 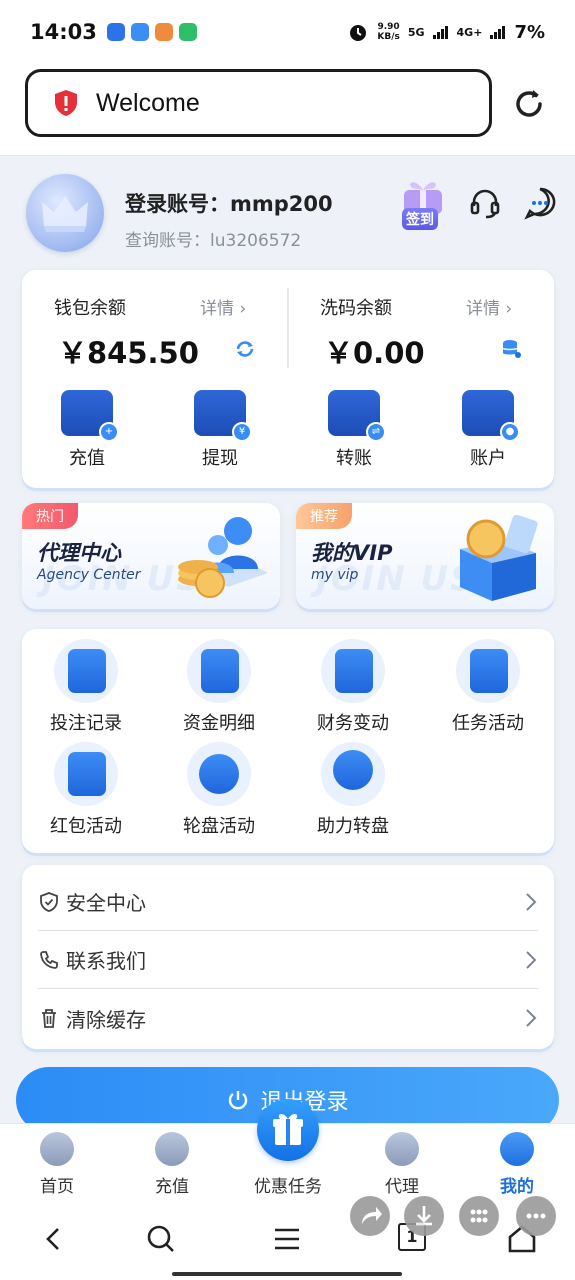 What do you see at coordinates (511, 349) in the screenshot?
I see `database-icon` at bounding box center [511, 349].